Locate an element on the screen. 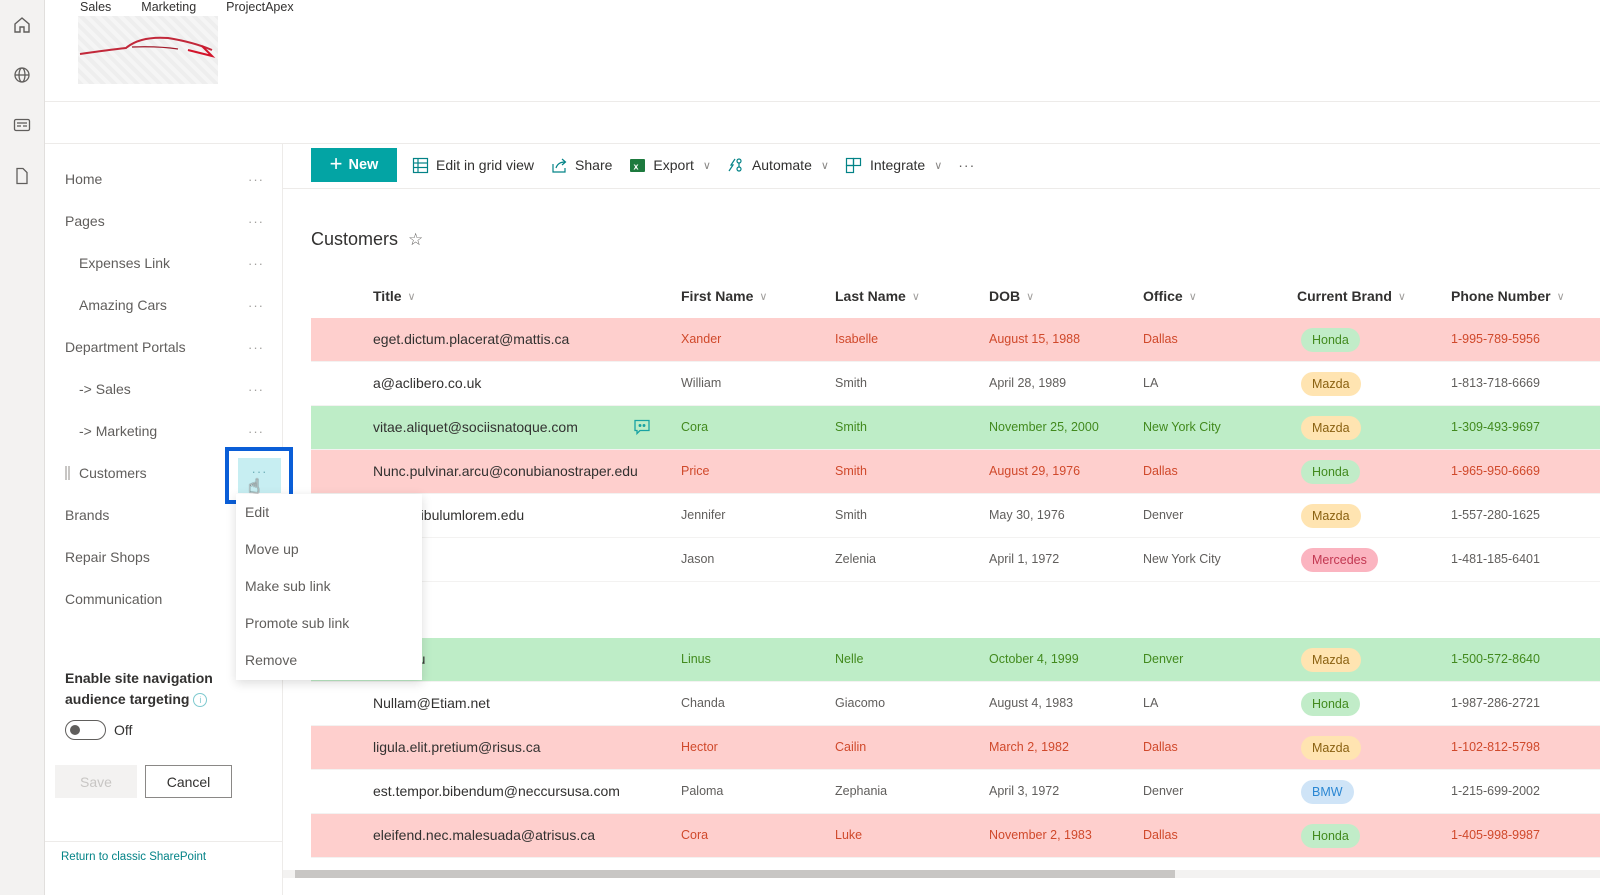 This screenshot has width=1600, height=895. column-header-current-brand: Current Brand ∨ is located at coordinates (1351, 296).